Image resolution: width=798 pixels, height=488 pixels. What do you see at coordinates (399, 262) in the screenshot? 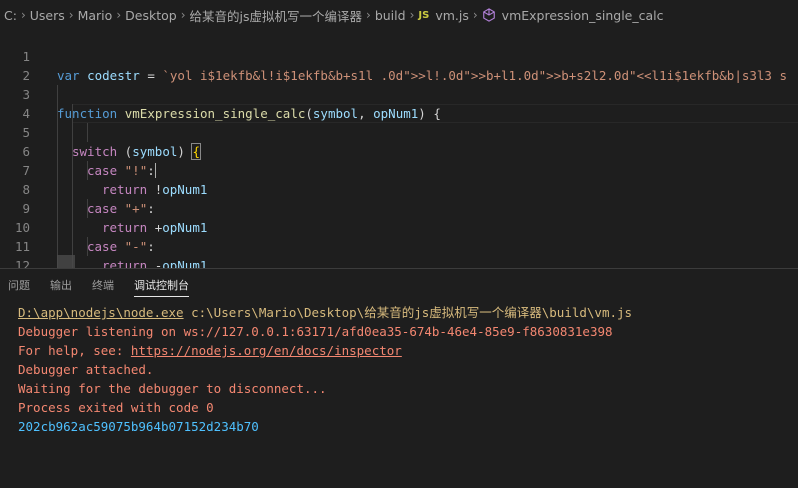
I see `code-line: 13 default:` at bounding box center [399, 262].